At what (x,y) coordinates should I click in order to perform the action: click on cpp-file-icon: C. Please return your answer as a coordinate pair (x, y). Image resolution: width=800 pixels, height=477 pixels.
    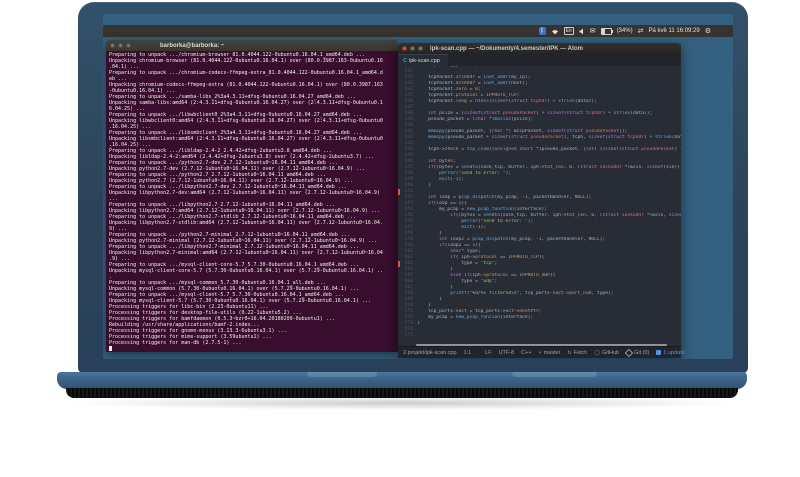
    Looking at the image, I should click on (405, 60).